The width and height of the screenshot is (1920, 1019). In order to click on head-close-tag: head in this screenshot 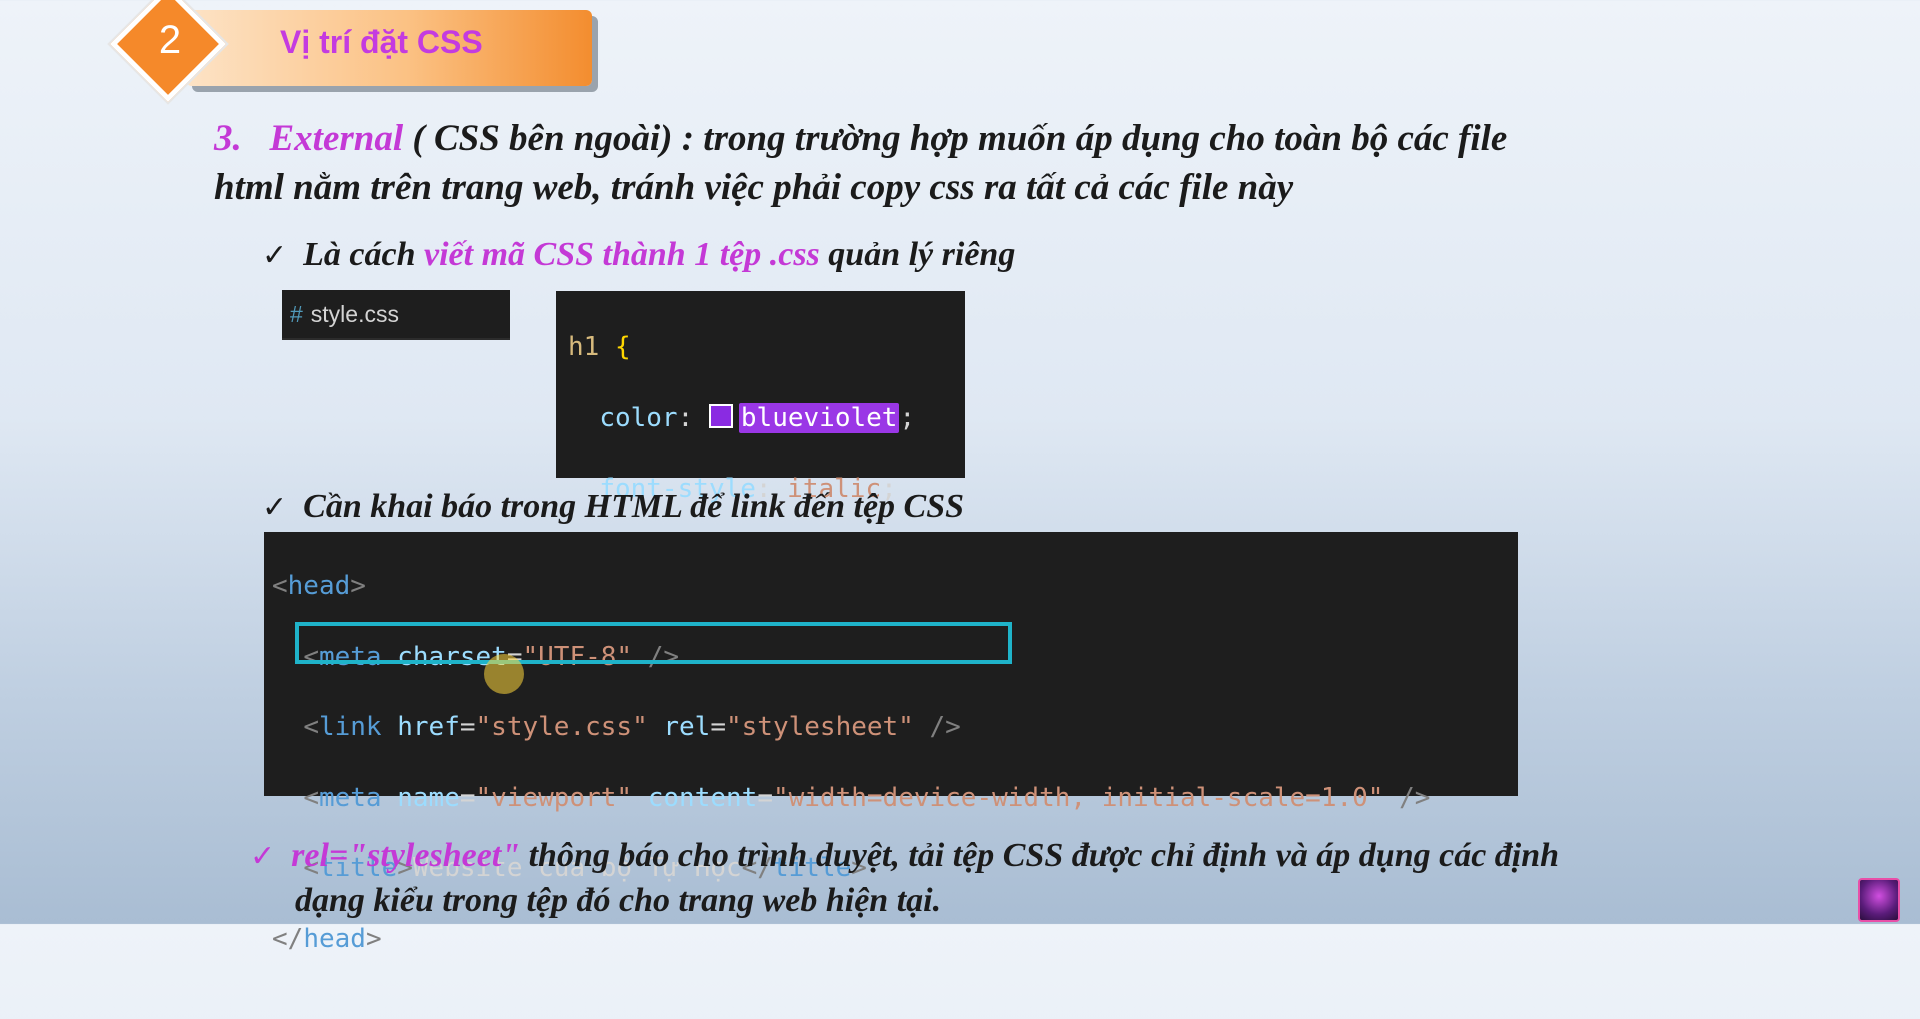, I will do `click(334, 938)`.